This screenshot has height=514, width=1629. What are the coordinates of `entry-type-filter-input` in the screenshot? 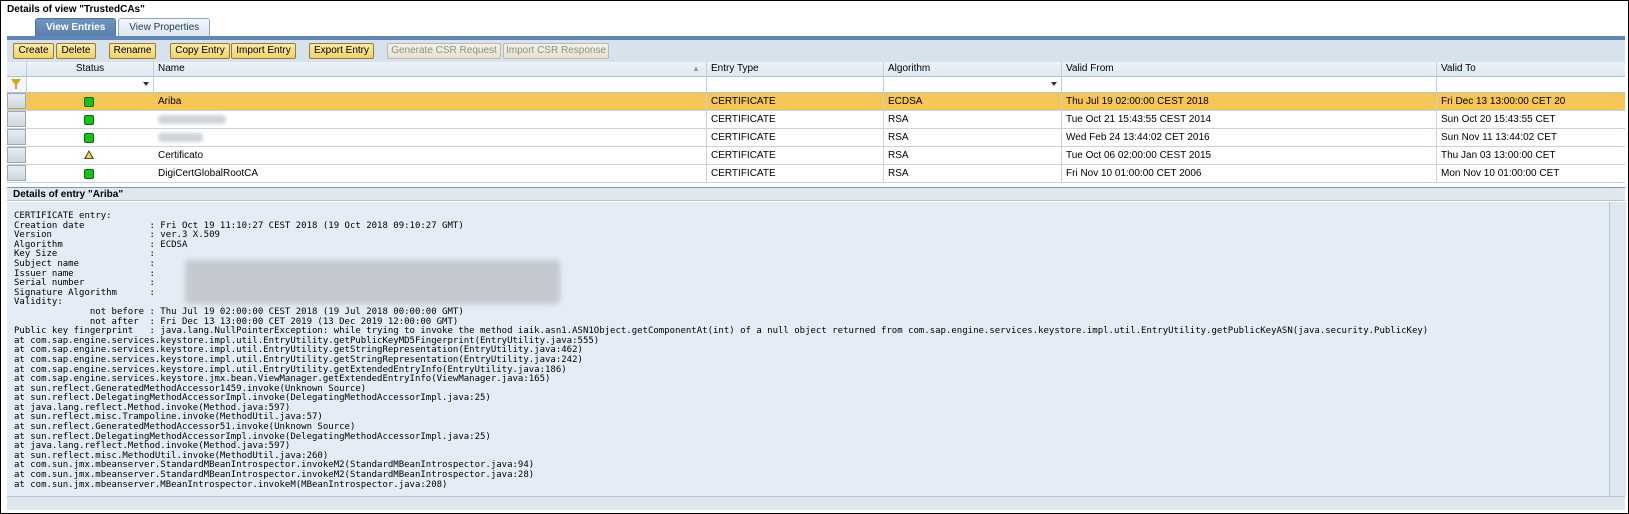 It's located at (795, 84).